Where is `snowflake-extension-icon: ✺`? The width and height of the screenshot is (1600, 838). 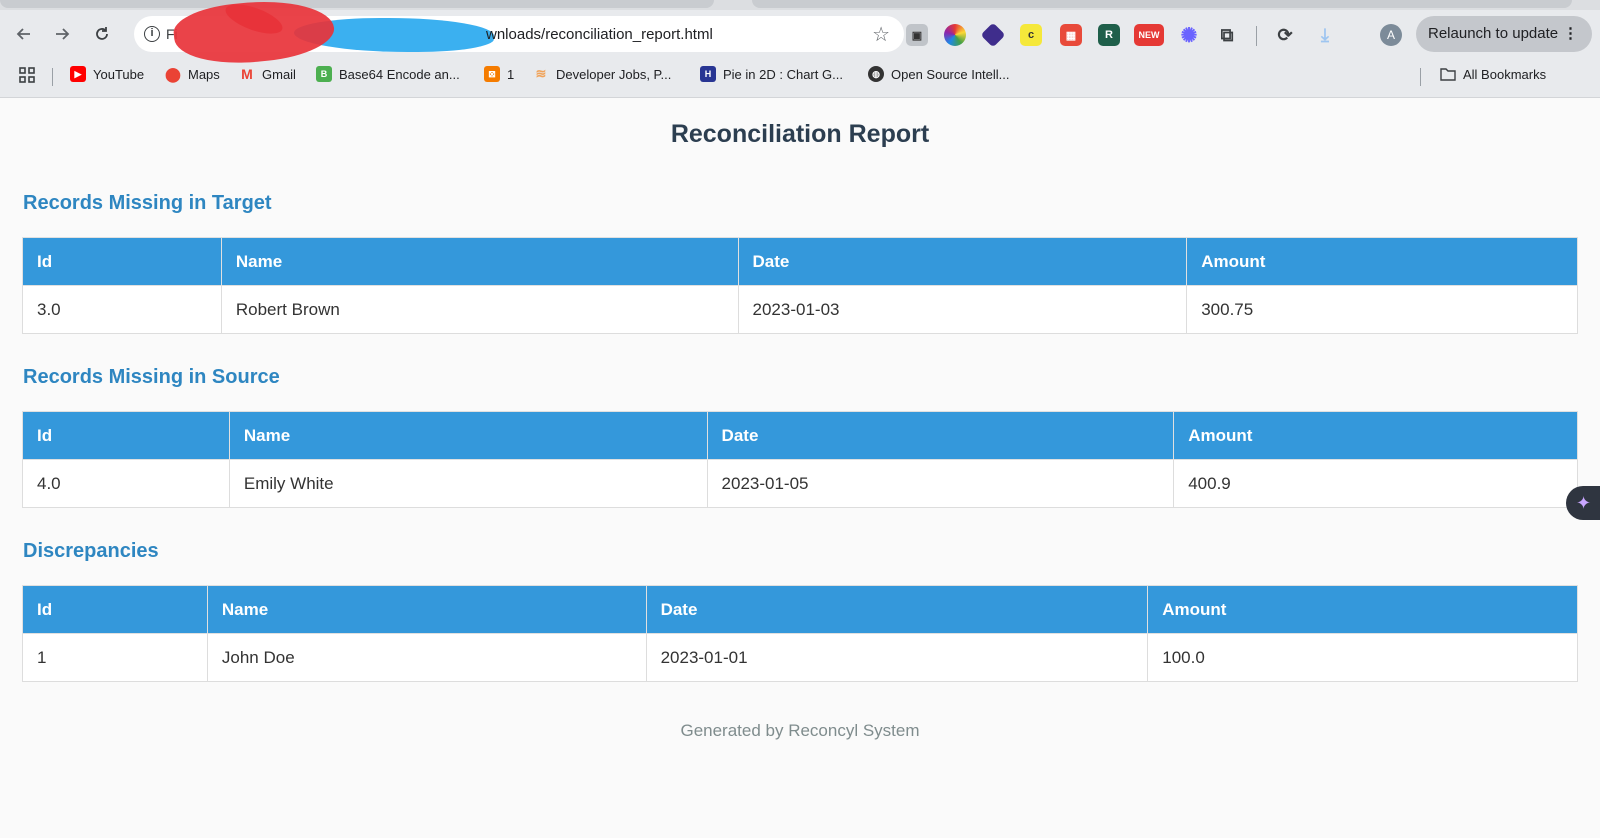
snowflake-extension-icon: ✺ is located at coordinates (1189, 35).